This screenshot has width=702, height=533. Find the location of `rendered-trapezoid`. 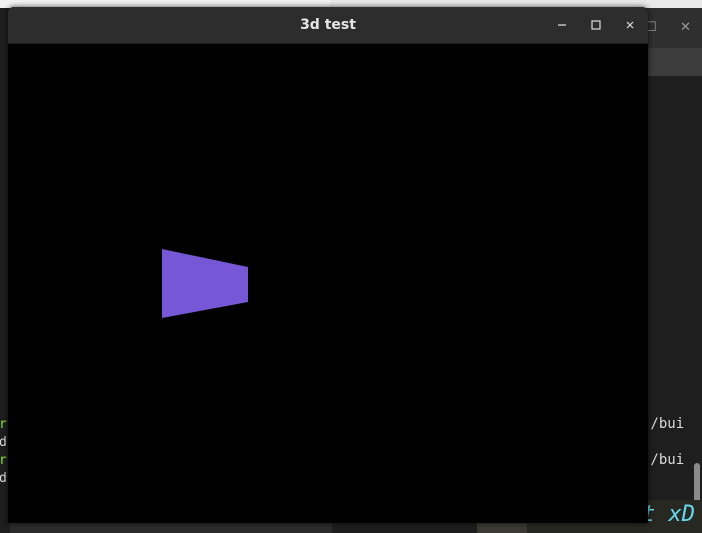

rendered-trapezoid is located at coordinates (205, 283).